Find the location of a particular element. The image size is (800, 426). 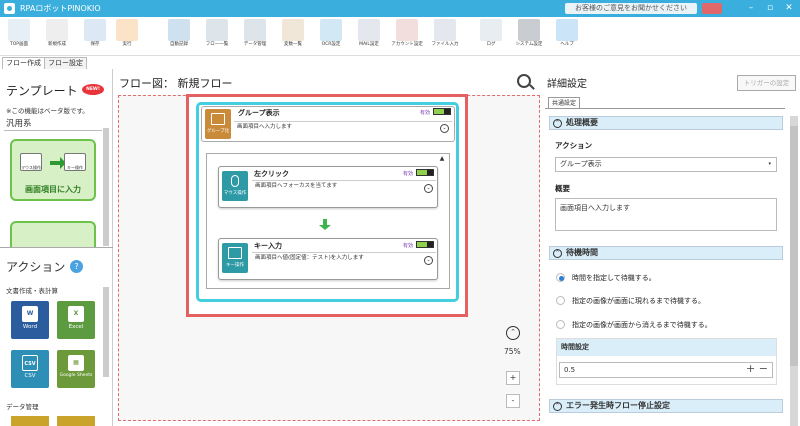

tab-flow-create: フロー作成 is located at coordinates (23, 63).